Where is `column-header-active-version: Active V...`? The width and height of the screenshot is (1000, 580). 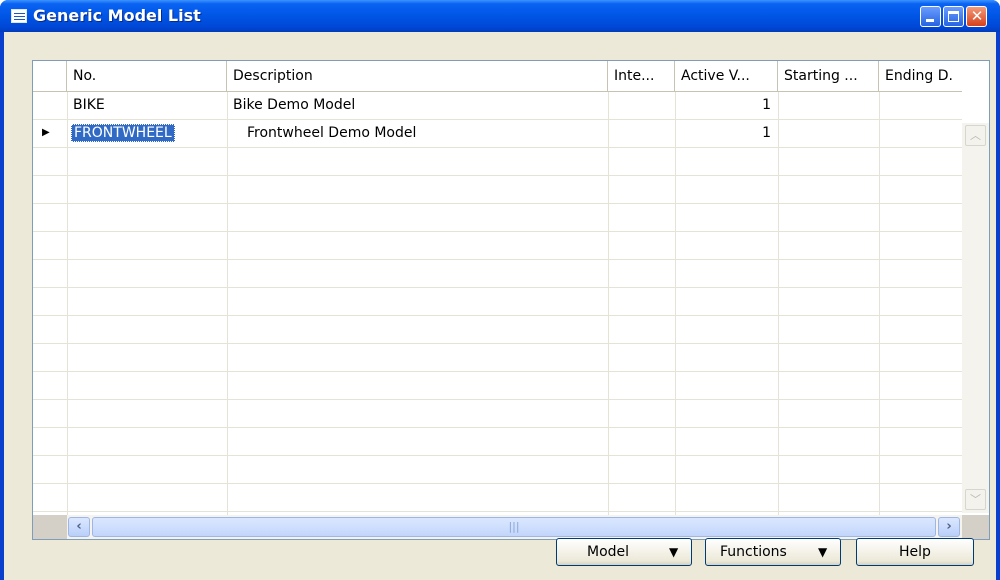
column-header-active-version: Active V... is located at coordinates (726, 76).